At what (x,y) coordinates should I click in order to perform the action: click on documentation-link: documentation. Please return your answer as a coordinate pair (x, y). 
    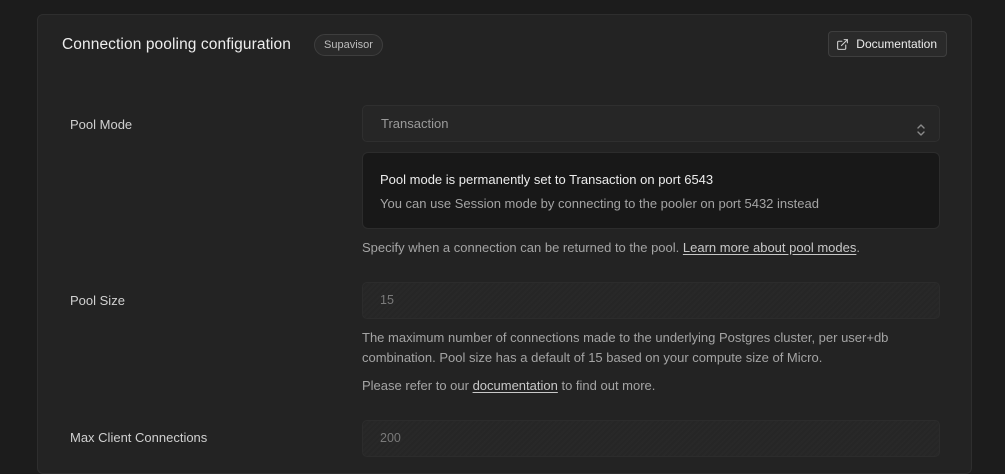
    Looking at the image, I should click on (515, 385).